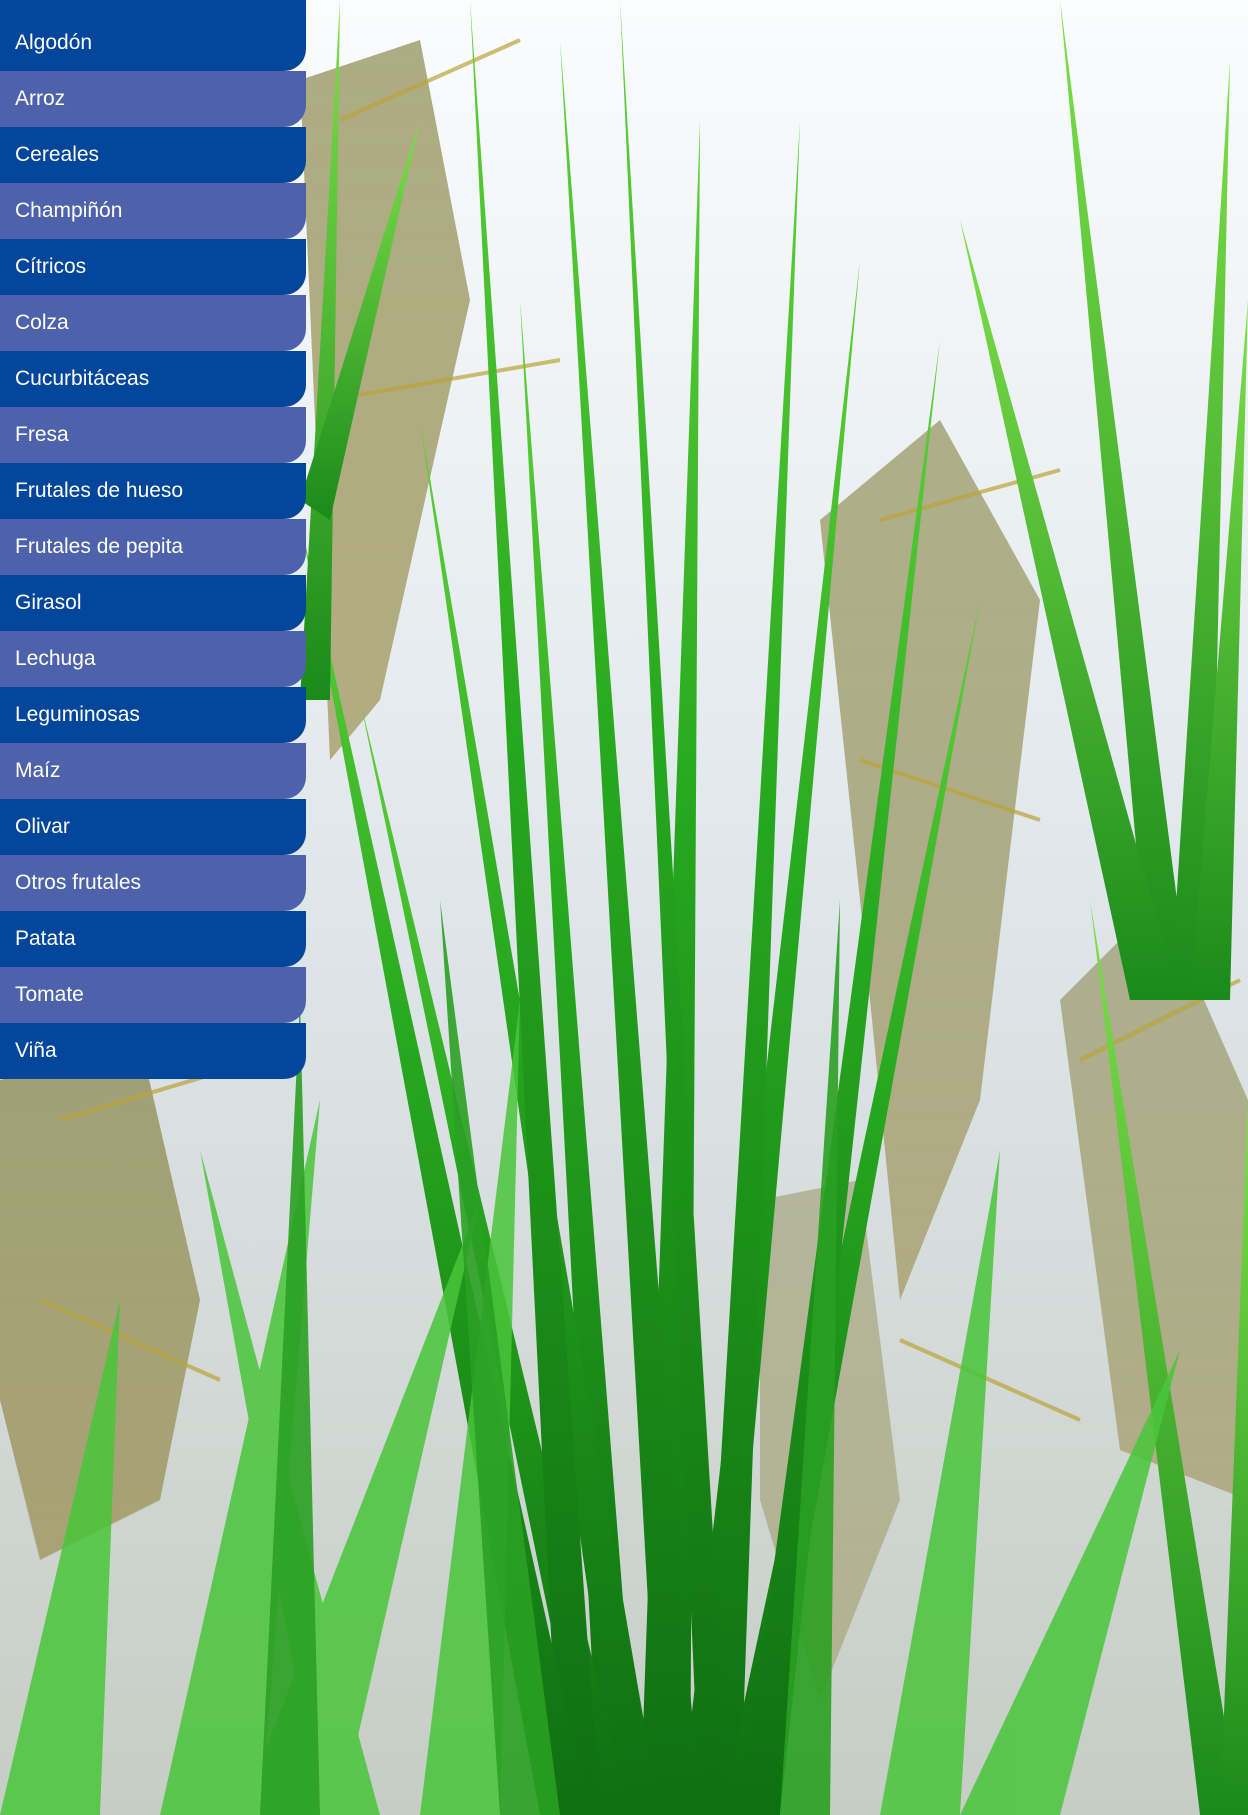 The height and width of the screenshot is (1815, 1248). Describe the element at coordinates (77, 714) in the screenshot. I see `menu-item-label: Leguminosas` at that location.